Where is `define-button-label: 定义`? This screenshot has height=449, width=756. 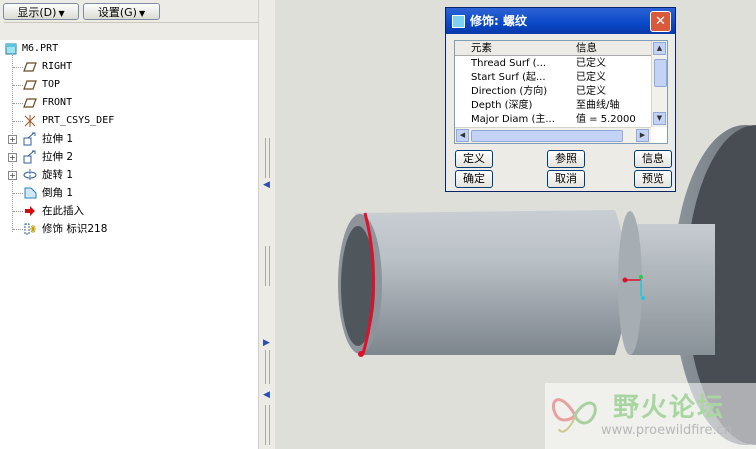
define-button-label: 定义 is located at coordinates (474, 158).